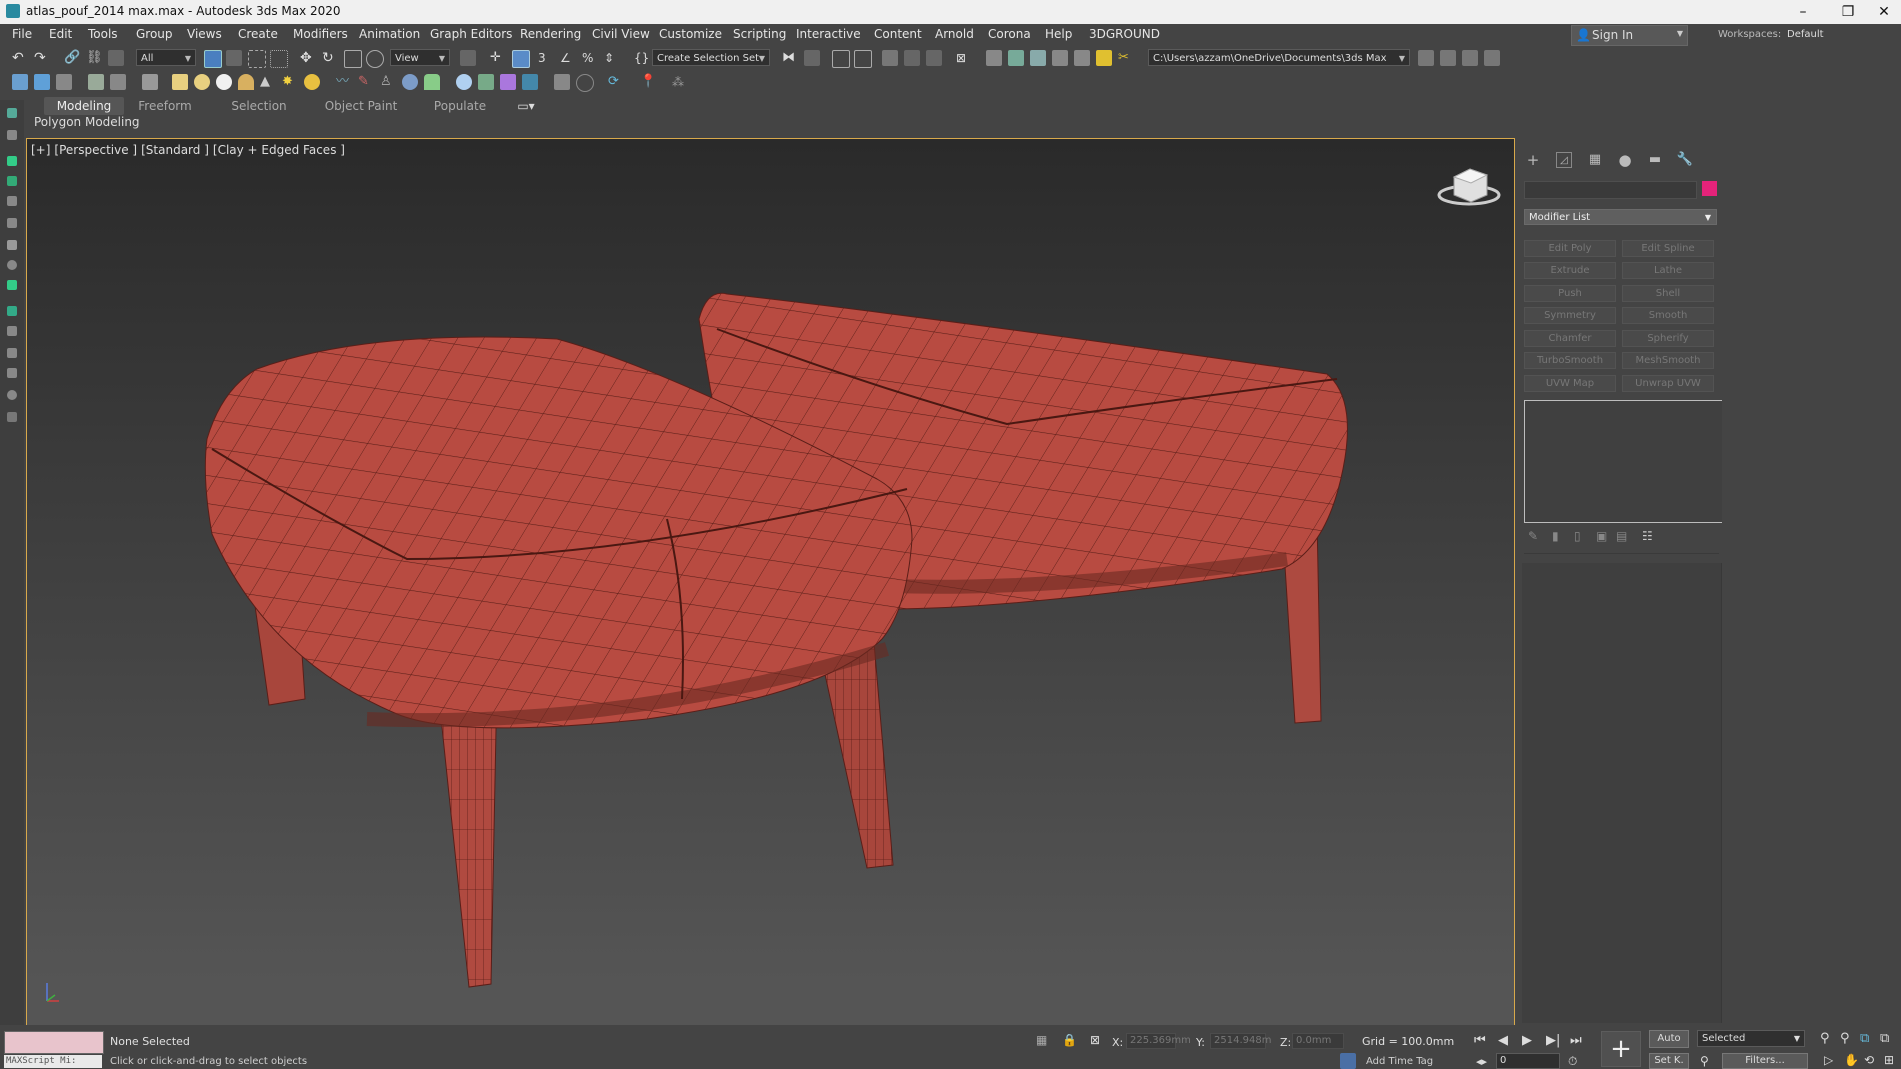  What do you see at coordinates (1668, 248) in the screenshot?
I see `mod-edit-spline-button: Edit Spline` at bounding box center [1668, 248].